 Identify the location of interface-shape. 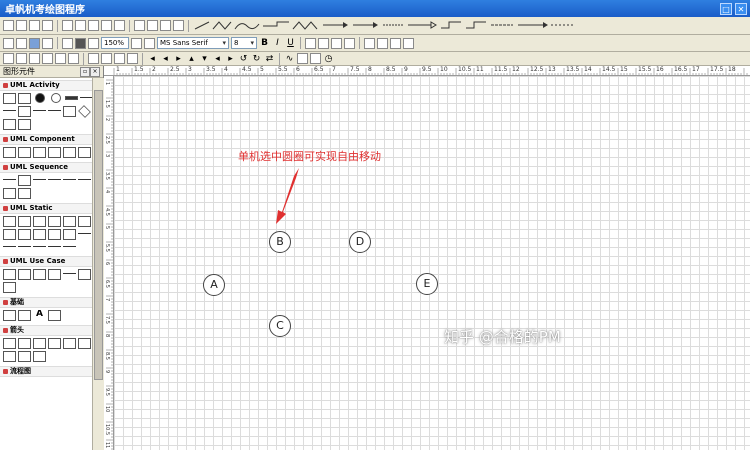
(39, 152).